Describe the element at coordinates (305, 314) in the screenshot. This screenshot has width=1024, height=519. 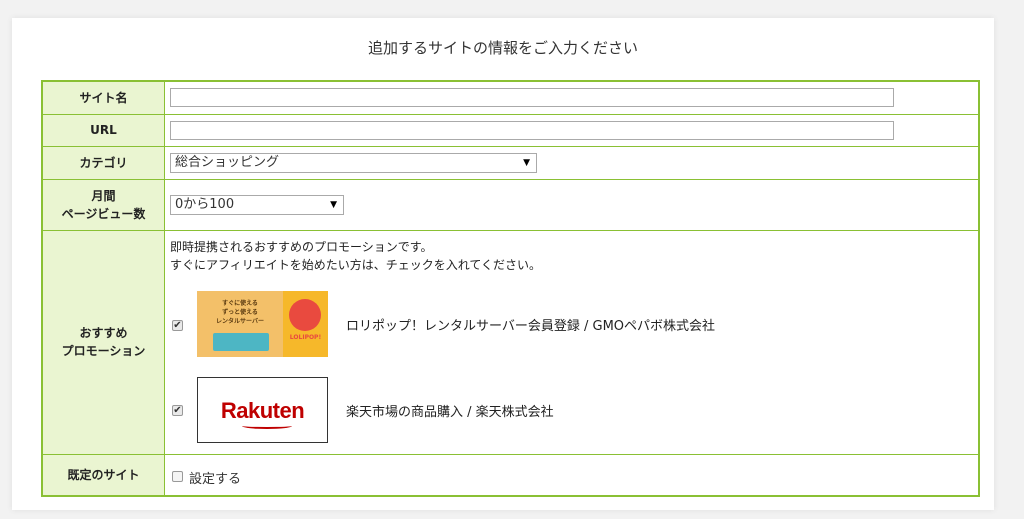
I see `lolipop-mascot-icon` at that location.